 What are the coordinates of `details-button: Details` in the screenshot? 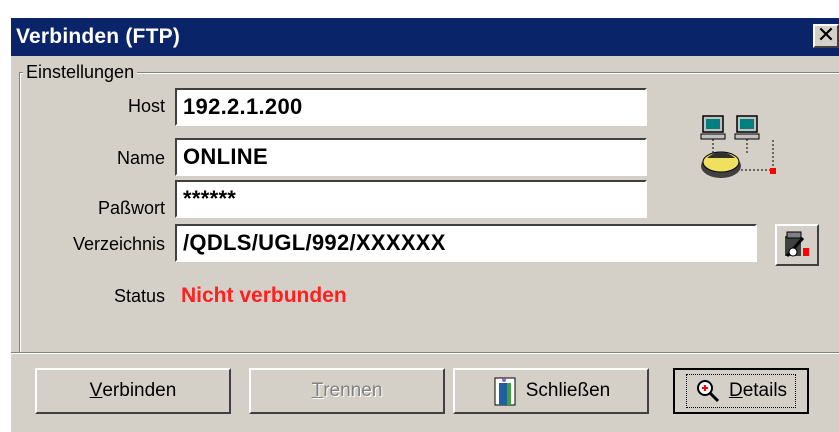 It's located at (741, 391).